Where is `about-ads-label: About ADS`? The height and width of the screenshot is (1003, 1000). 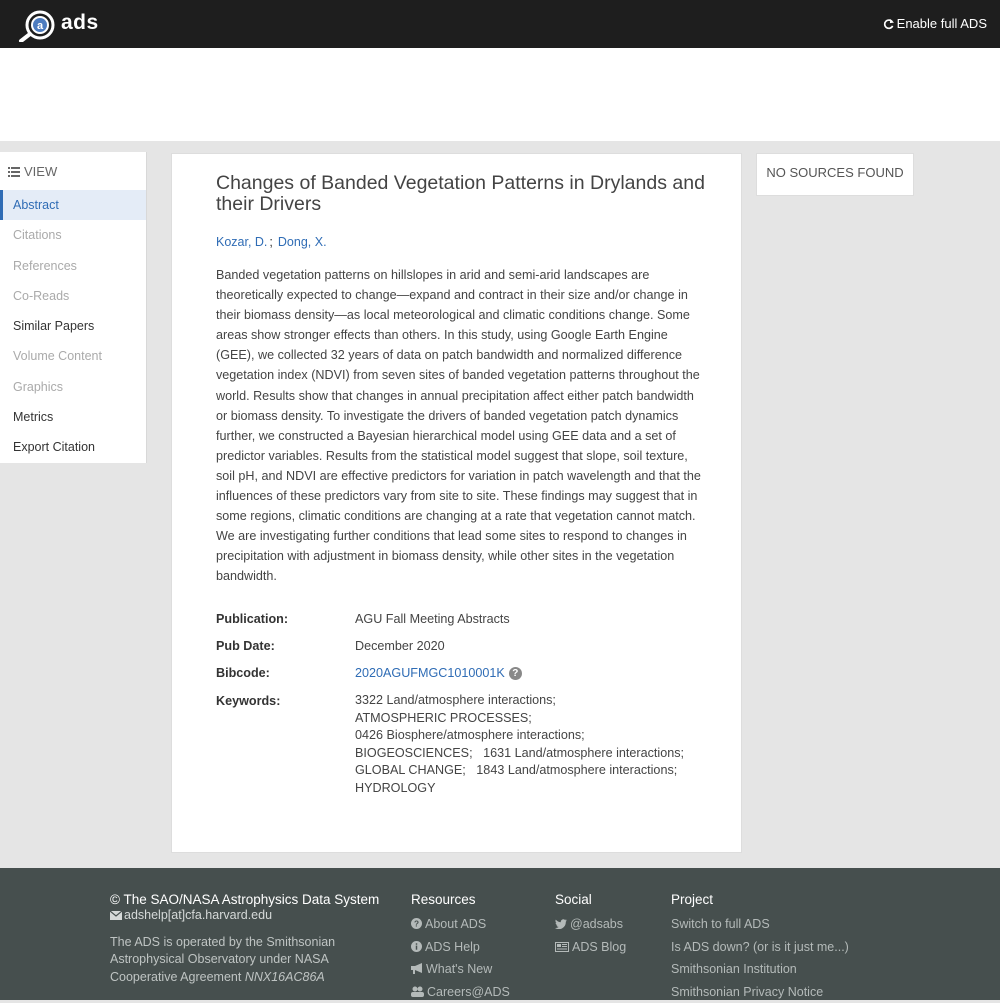
about-ads-label: About ADS is located at coordinates (455, 924).